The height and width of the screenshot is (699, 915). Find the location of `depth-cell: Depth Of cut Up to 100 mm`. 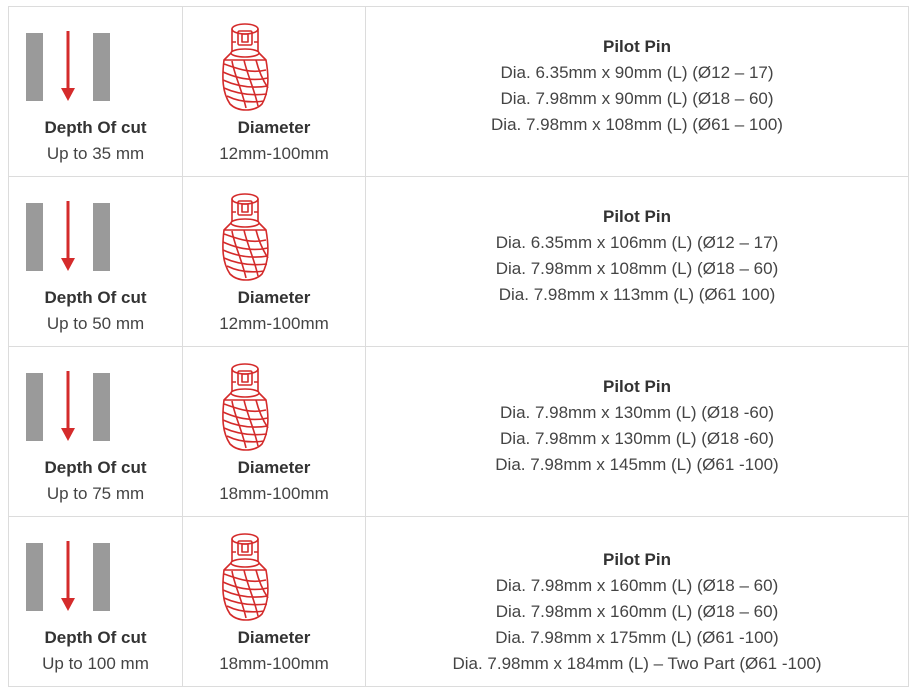

depth-cell: Depth Of cut Up to 100 mm is located at coordinates (95, 601).